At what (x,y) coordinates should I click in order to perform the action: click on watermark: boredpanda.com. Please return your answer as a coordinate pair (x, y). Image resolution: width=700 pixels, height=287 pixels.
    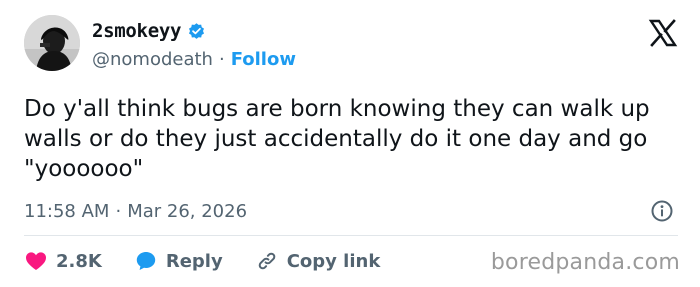
    Looking at the image, I should click on (585, 262).